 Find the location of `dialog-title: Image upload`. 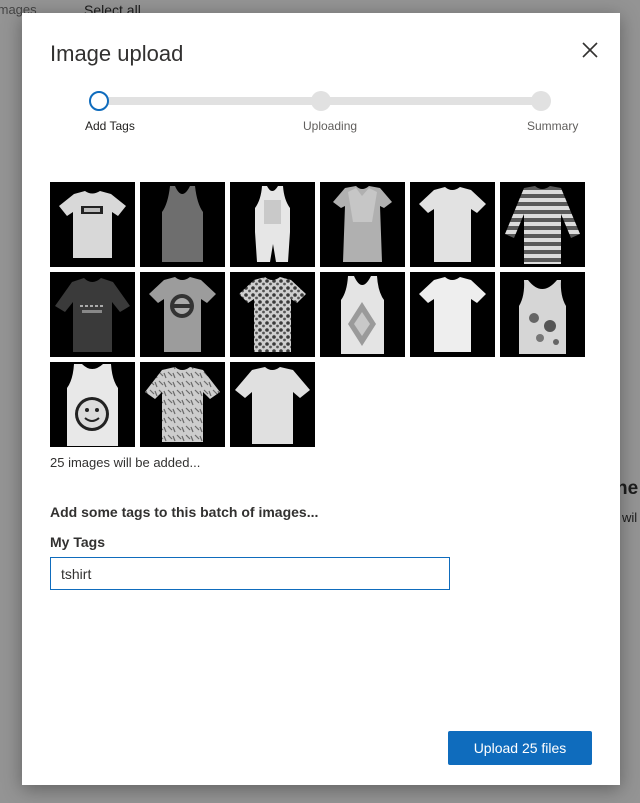

dialog-title: Image upload is located at coordinates (117, 53).